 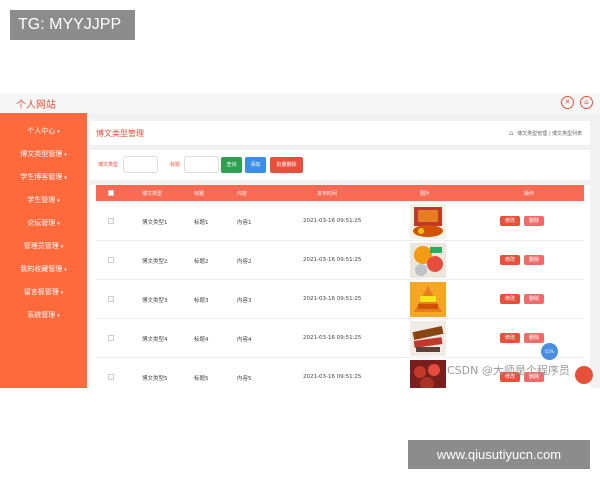 What do you see at coordinates (43, 177) in the screenshot?
I see `sidebar-item-student-blogs: 学生博客管理 ▾` at bounding box center [43, 177].